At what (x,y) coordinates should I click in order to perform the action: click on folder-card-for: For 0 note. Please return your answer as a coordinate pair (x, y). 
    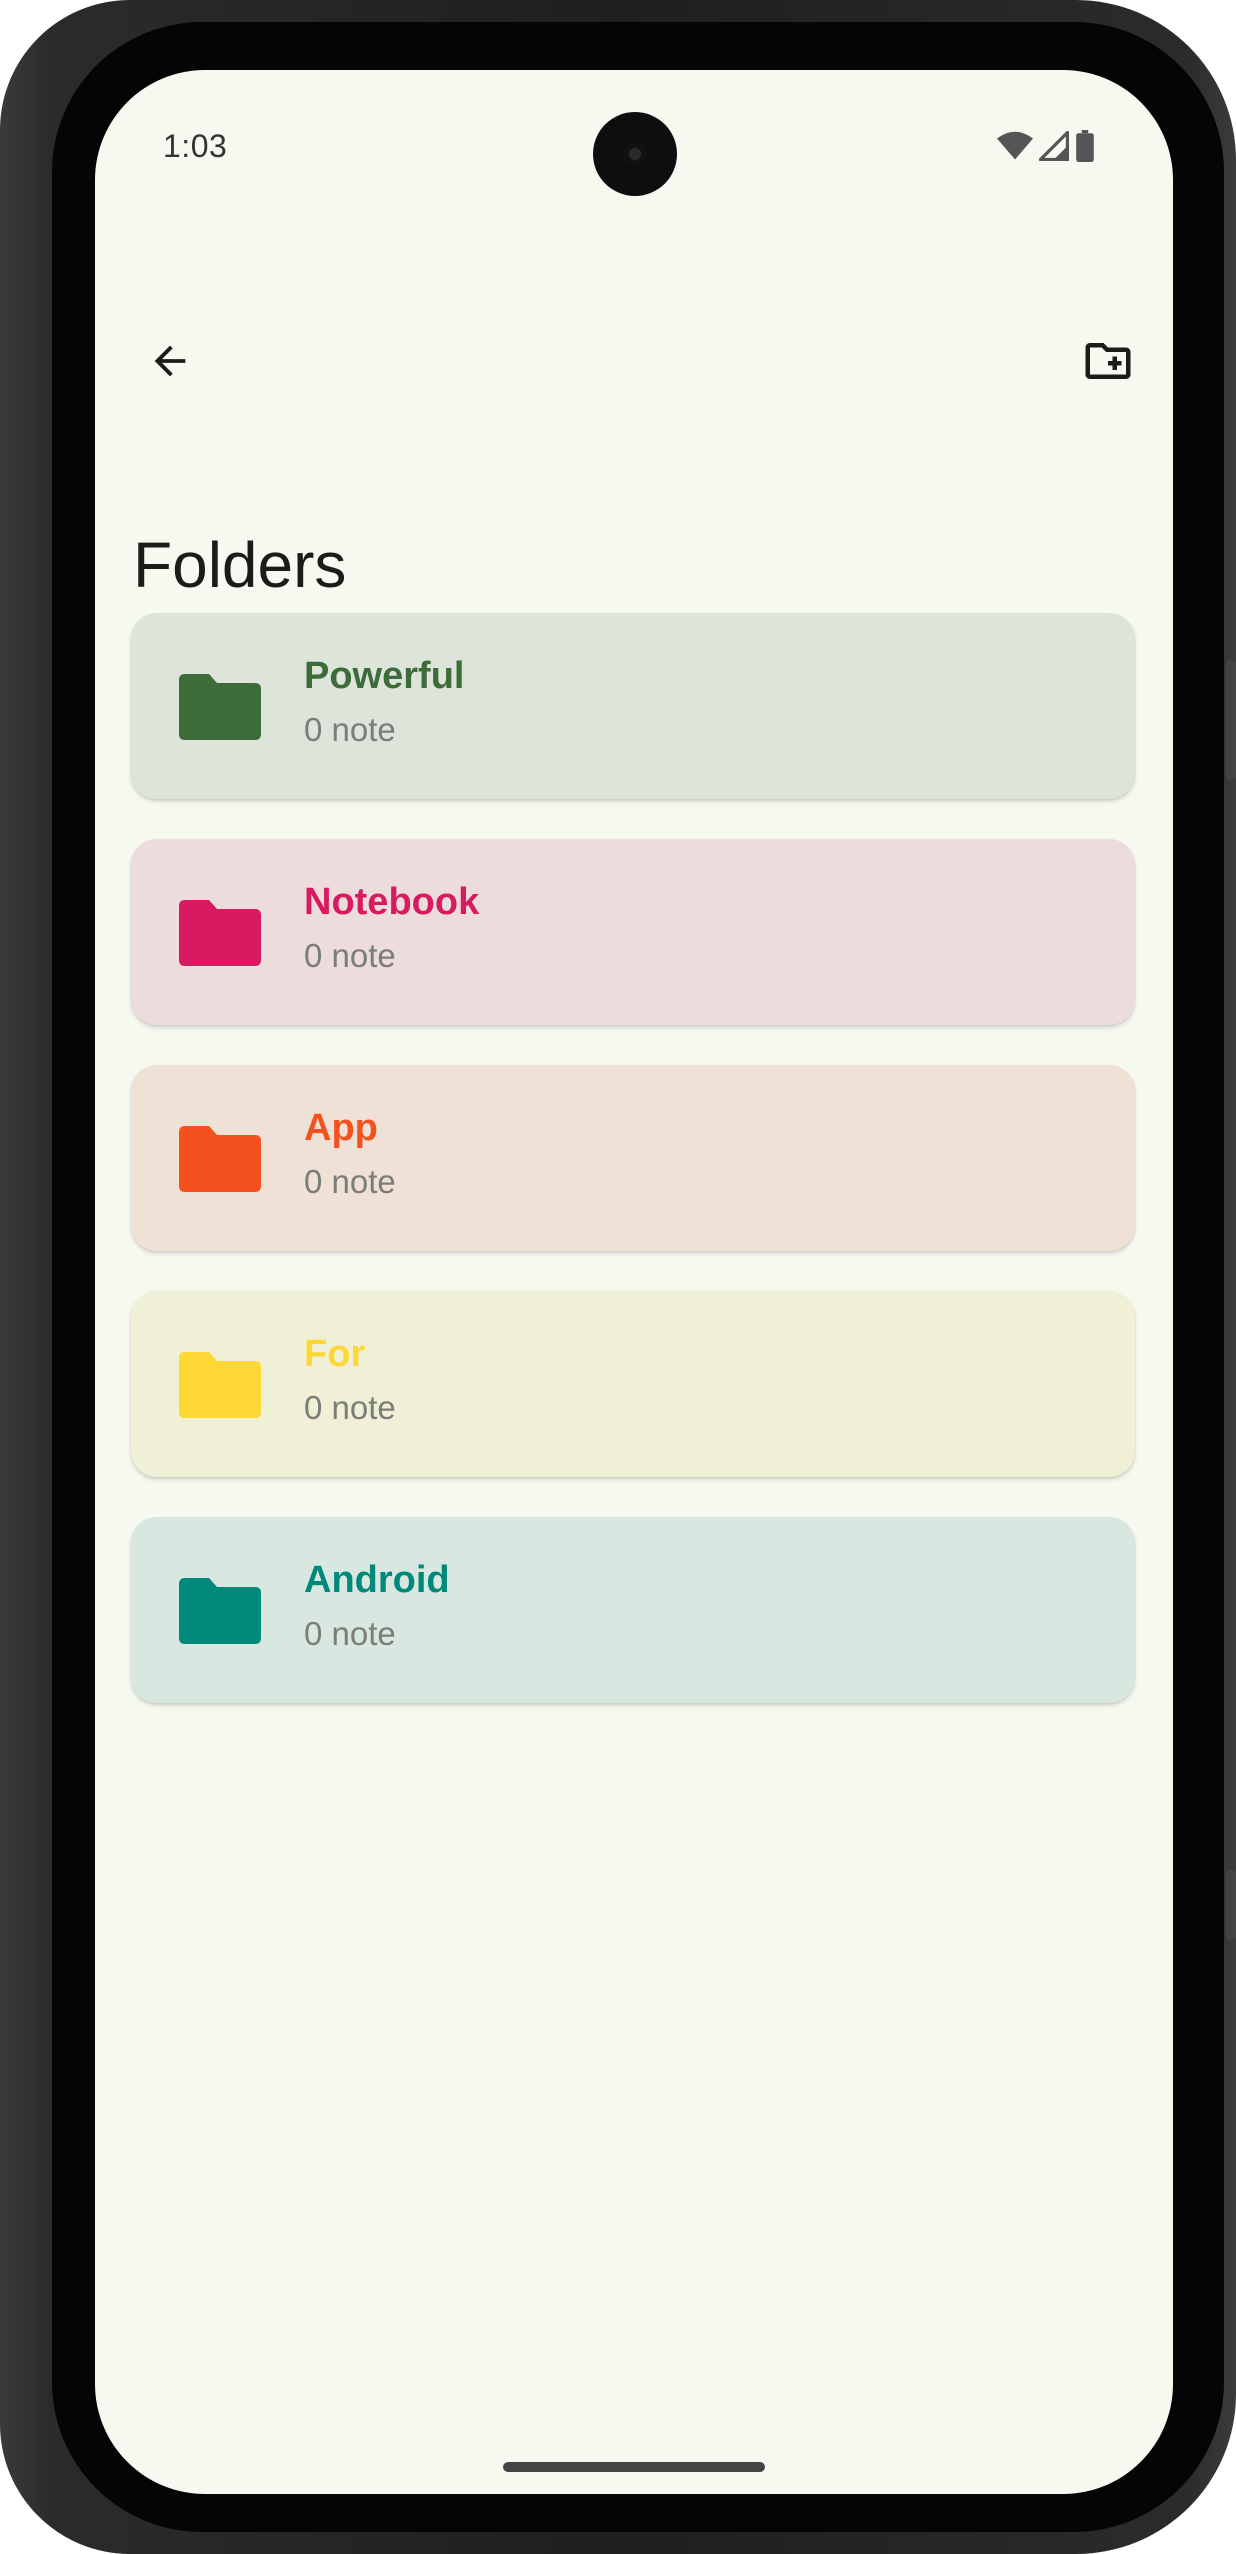
    Looking at the image, I should click on (633, 1384).